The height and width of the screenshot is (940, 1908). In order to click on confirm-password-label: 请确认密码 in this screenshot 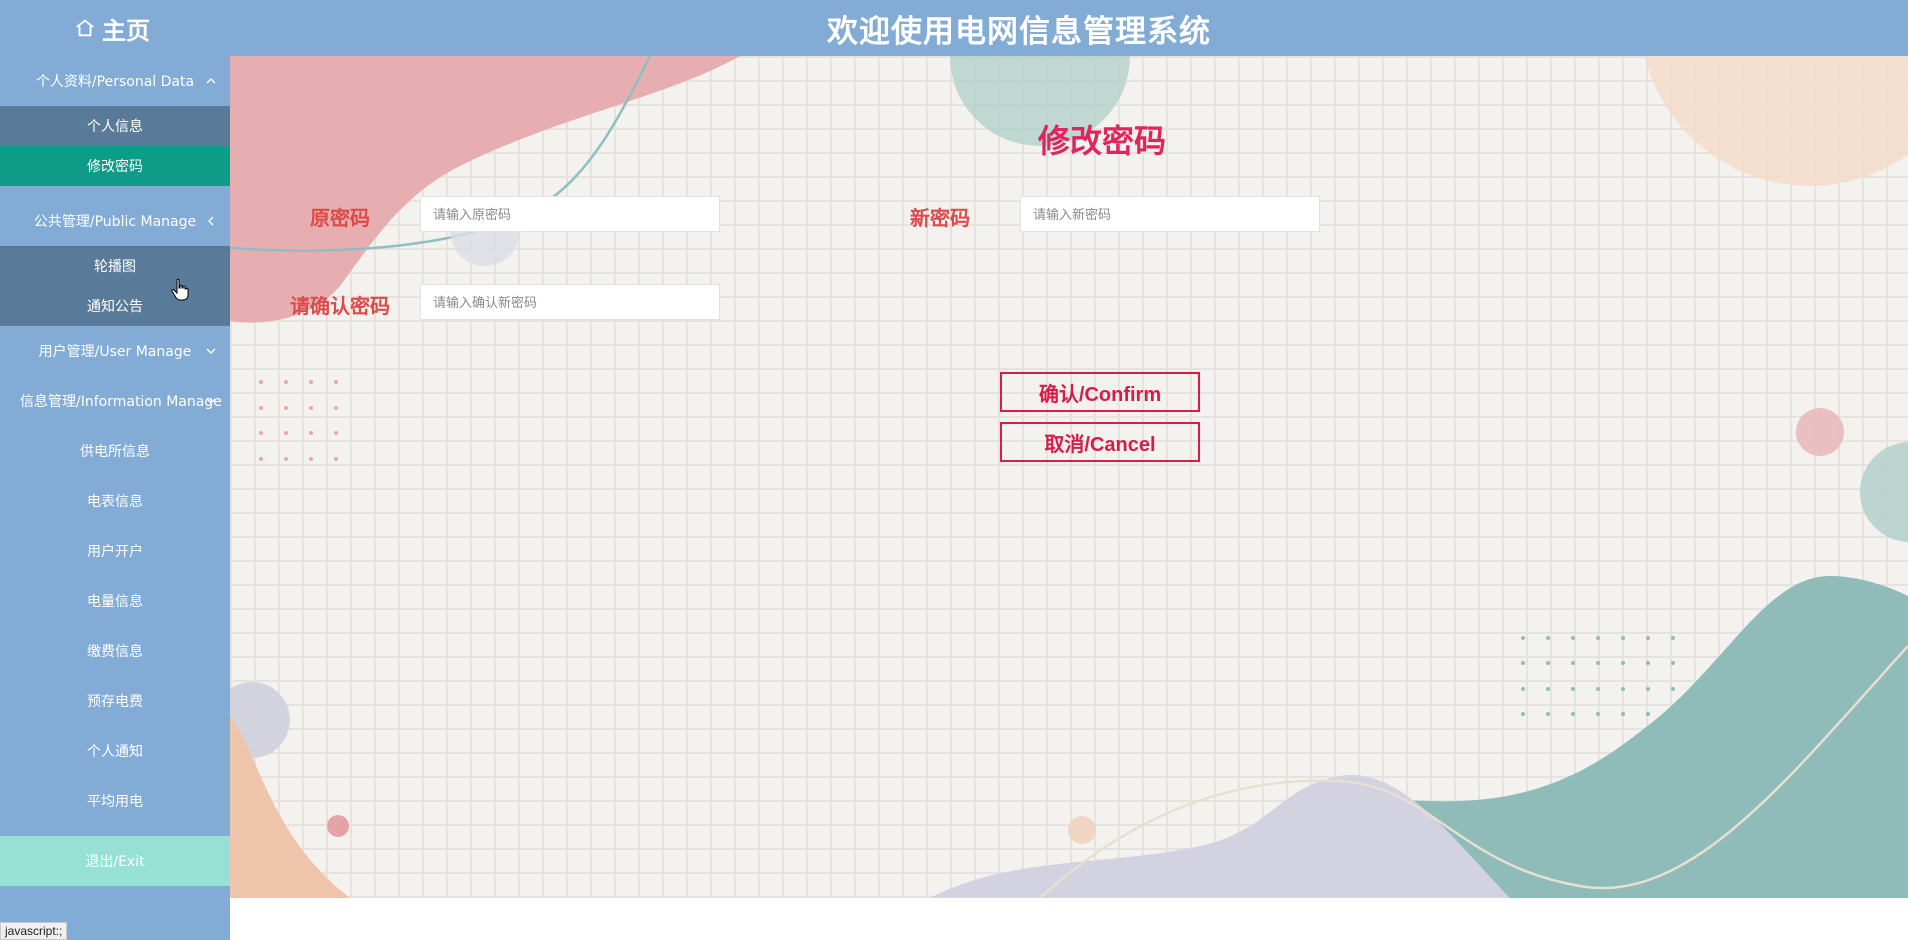, I will do `click(340, 306)`.